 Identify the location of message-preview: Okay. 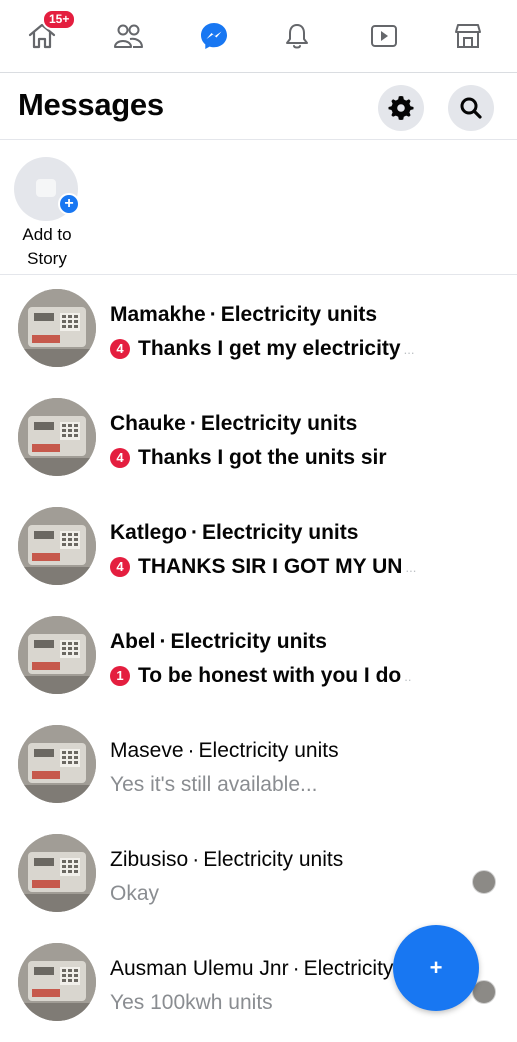
(135, 893).